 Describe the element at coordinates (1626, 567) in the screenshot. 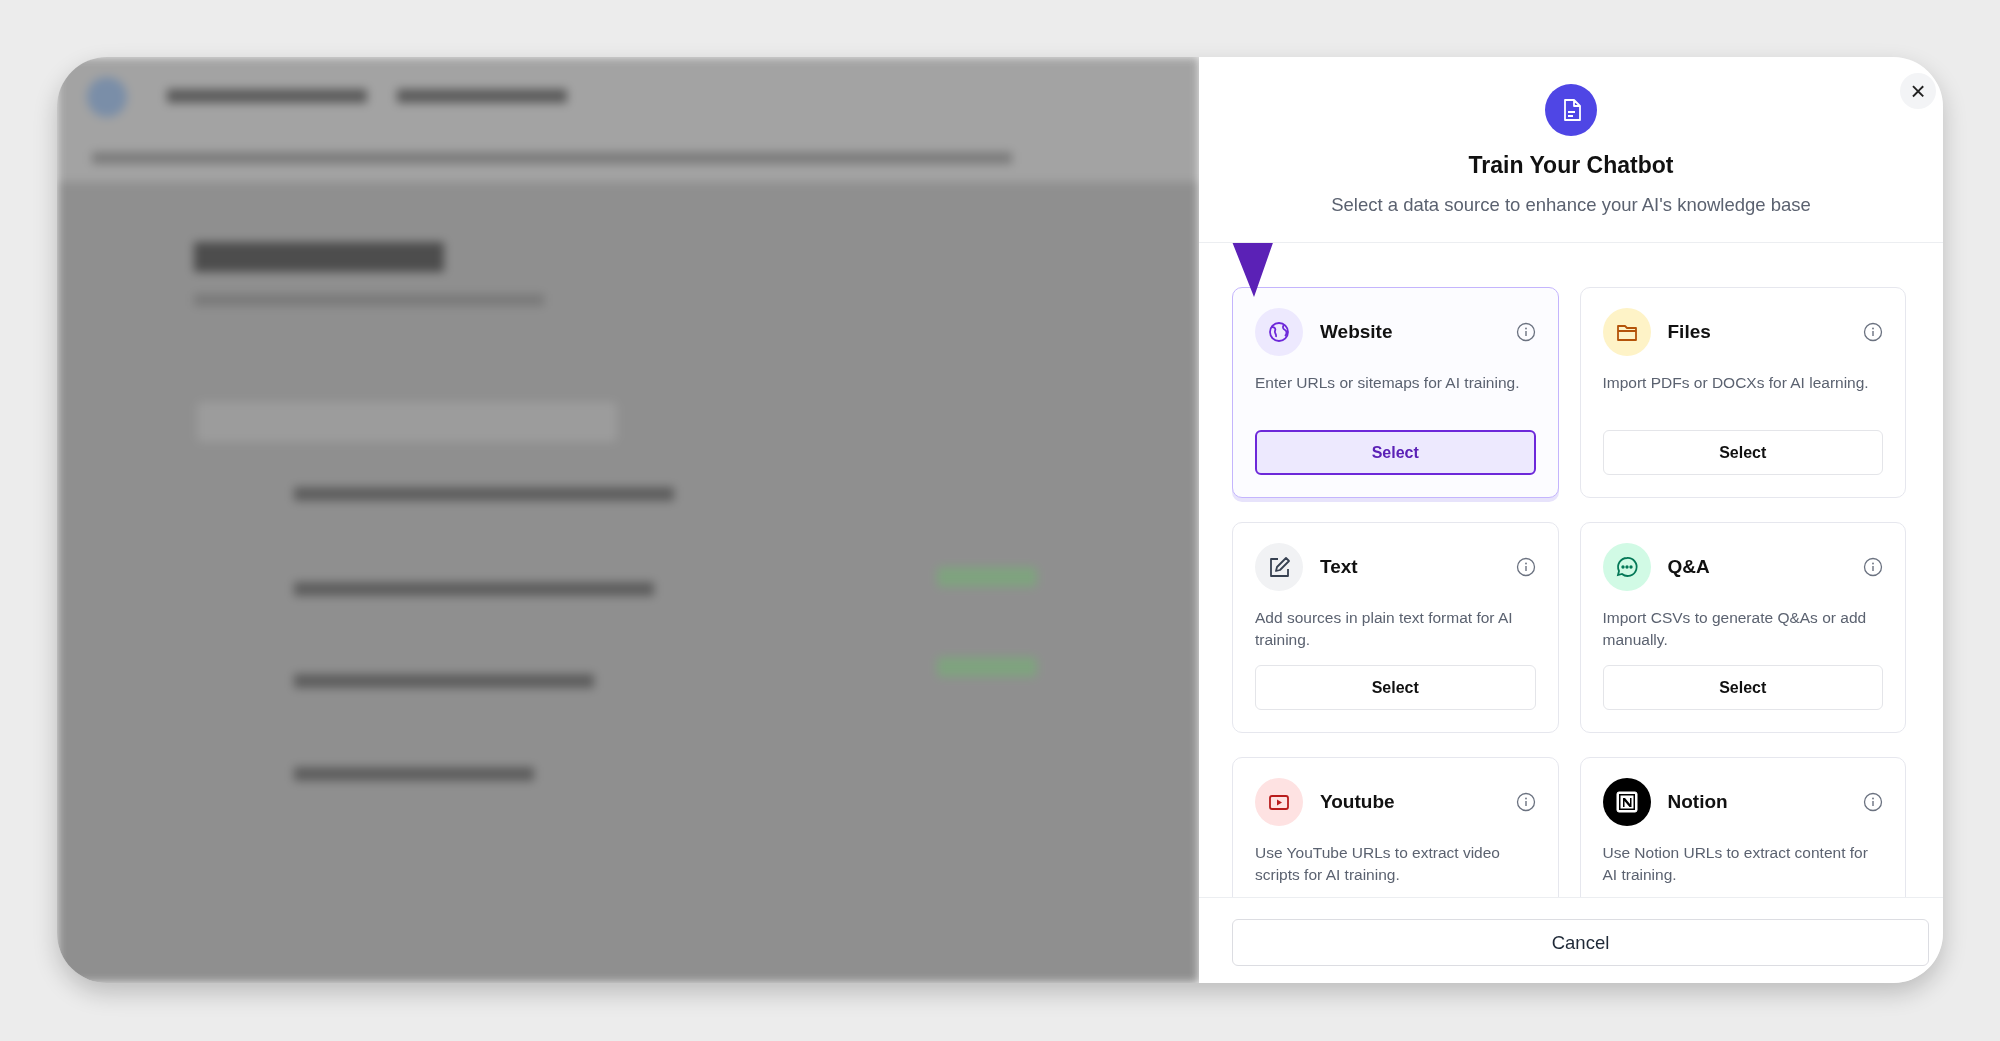

I see `chat-icon` at that location.